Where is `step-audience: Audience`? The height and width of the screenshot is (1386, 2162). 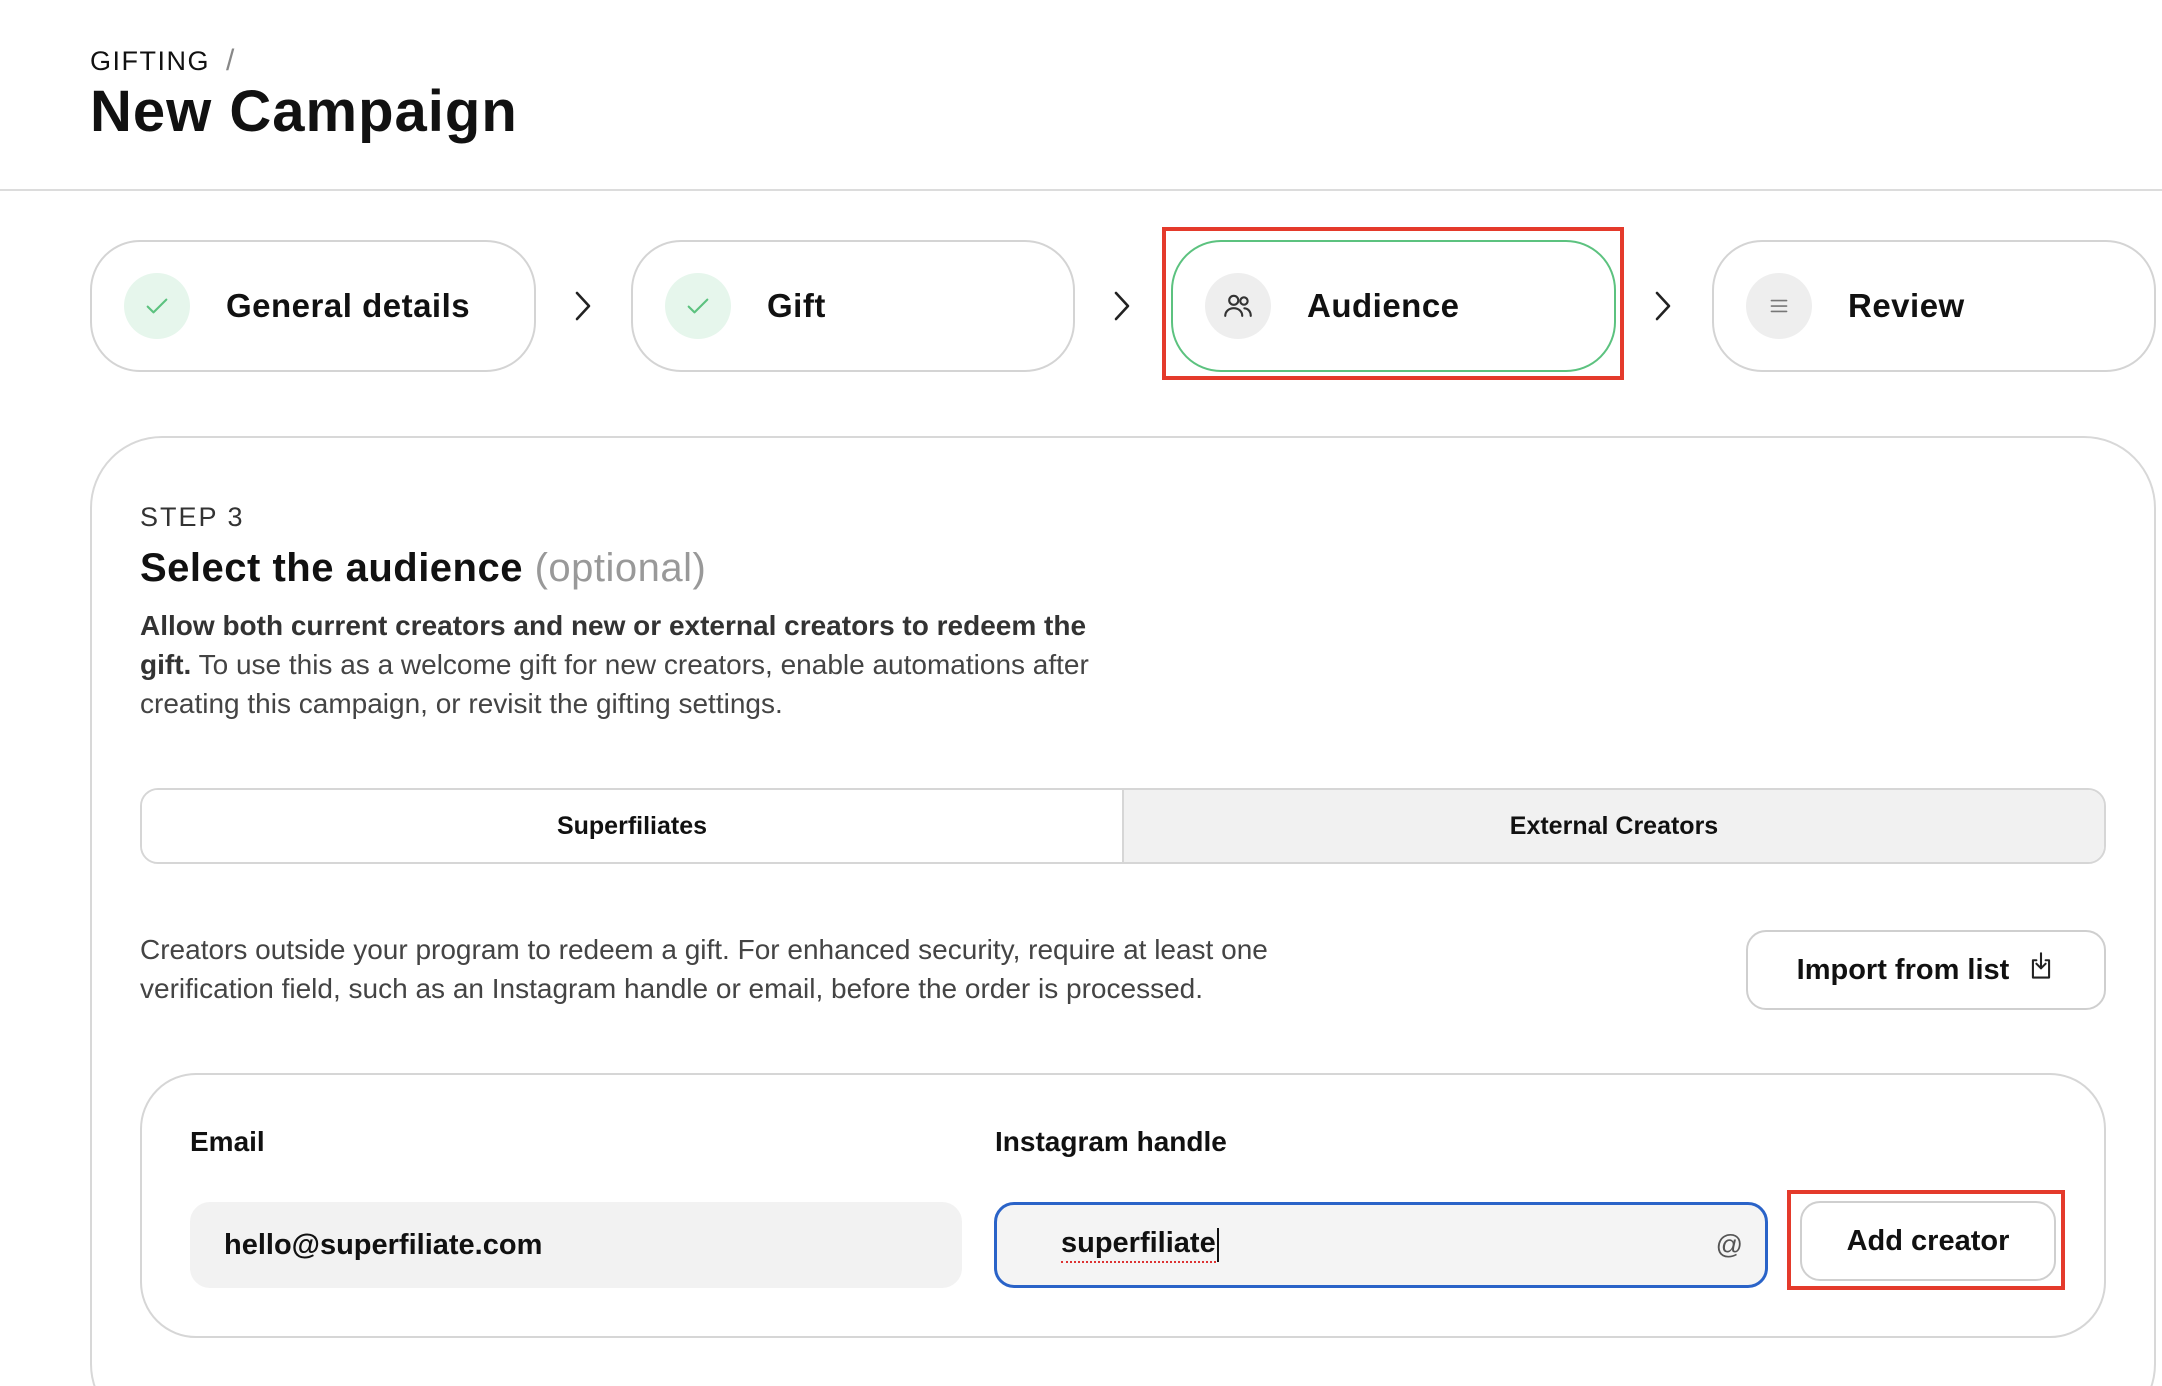 step-audience: Audience is located at coordinates (1393, 306).